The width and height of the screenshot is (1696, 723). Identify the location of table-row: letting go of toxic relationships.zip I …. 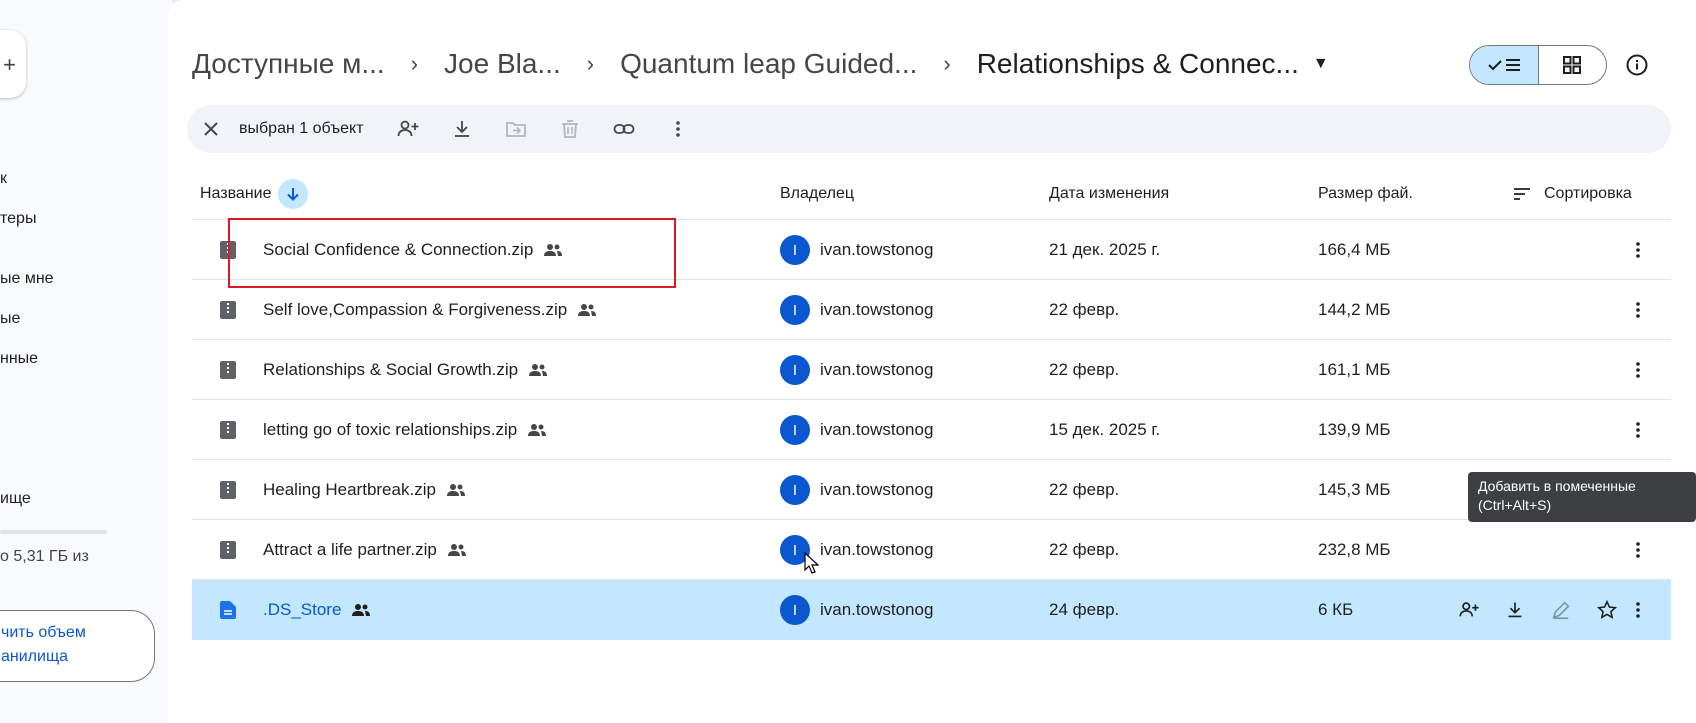
(931, 430).